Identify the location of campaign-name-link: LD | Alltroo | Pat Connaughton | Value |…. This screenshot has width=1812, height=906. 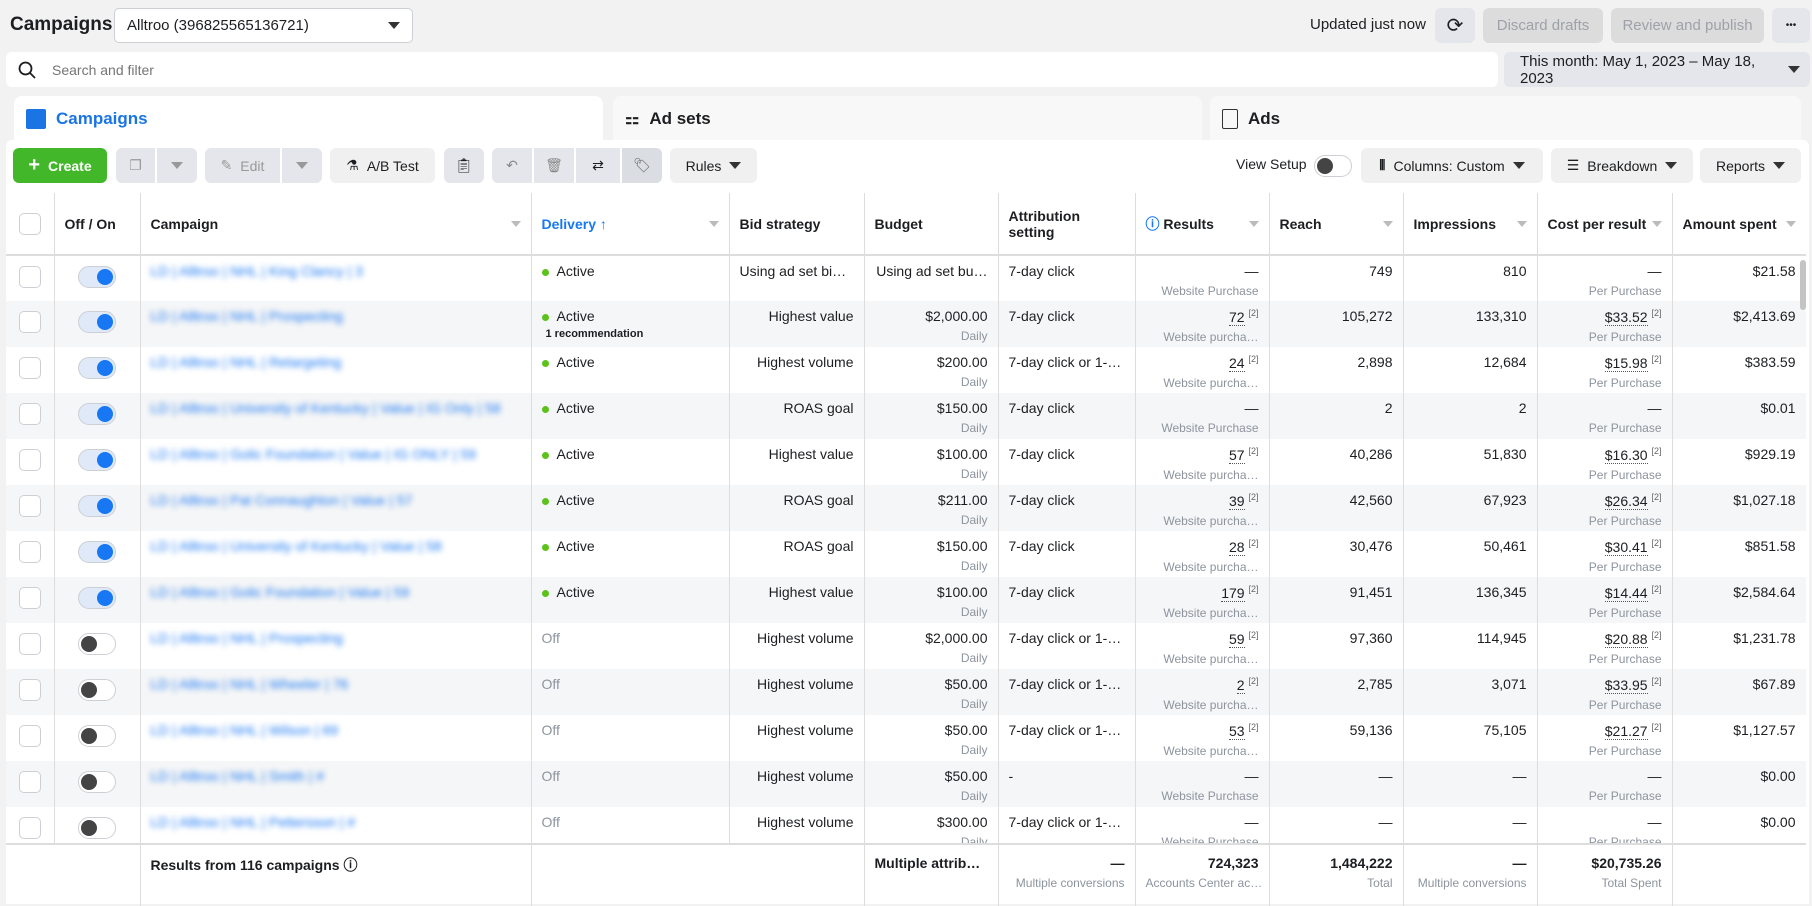
(336, 500).